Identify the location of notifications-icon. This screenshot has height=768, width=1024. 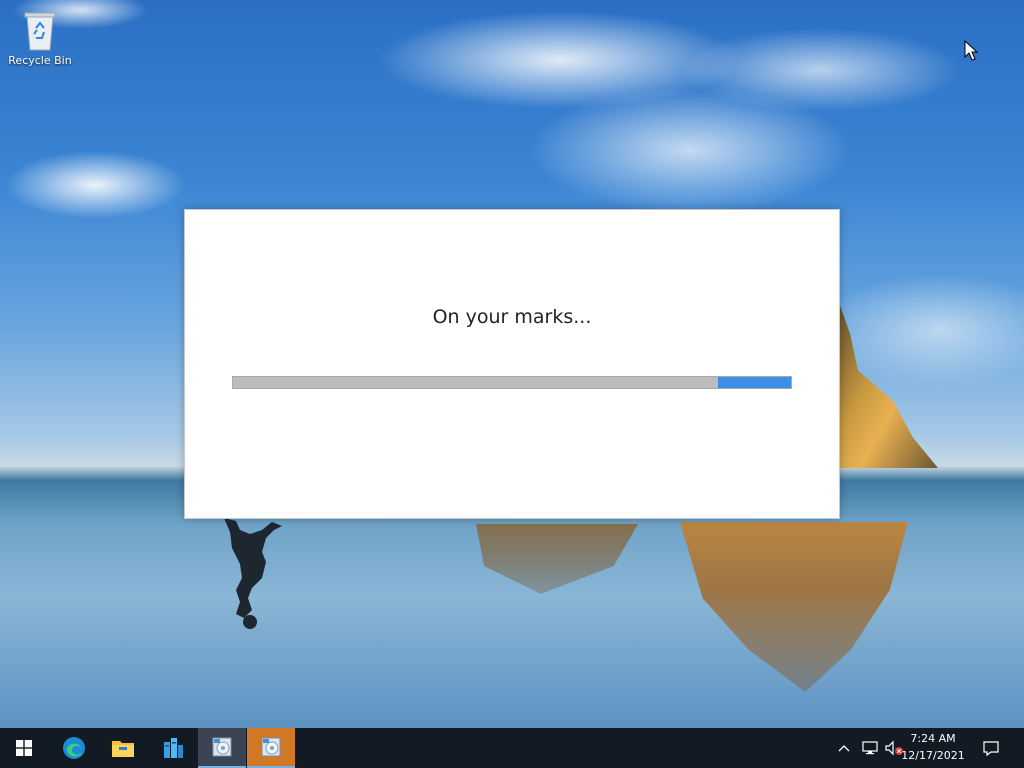
(991, 749).